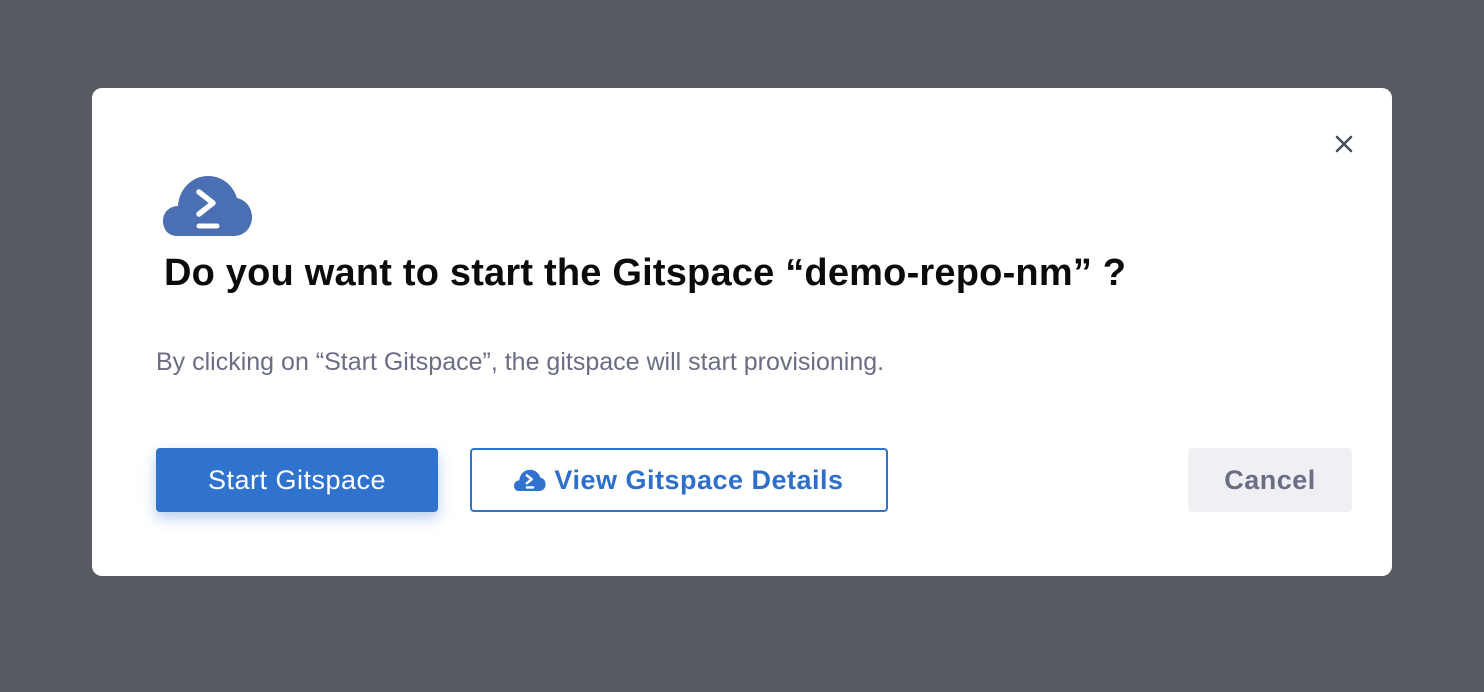 Image resolution: width=1484 pixels, height=692 pixels. I want to click on start-gitspace-label: Start Gitspace, so click(297, 479).